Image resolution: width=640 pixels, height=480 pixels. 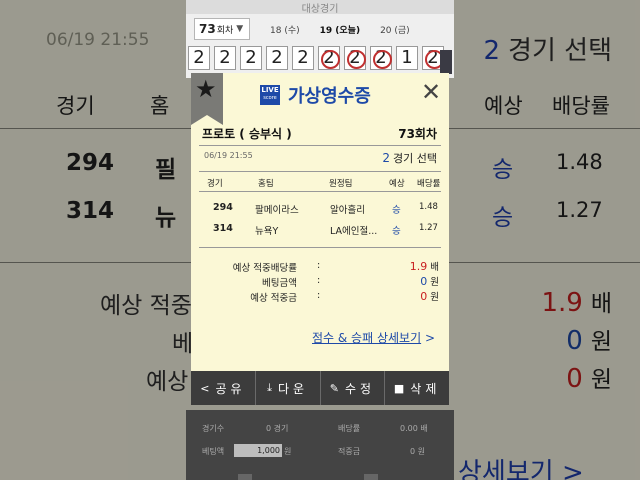 I want to click on tab-day-20: 20 (금), so click(x=395, y=29).